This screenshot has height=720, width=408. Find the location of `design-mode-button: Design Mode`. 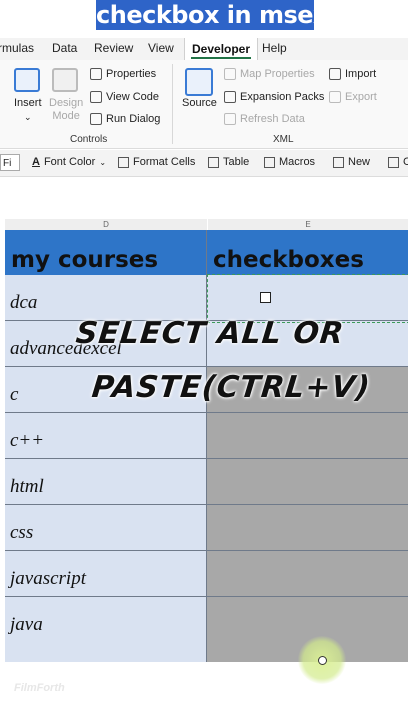

design-mode-button: Design Mode is located at coordinates (66, 110).